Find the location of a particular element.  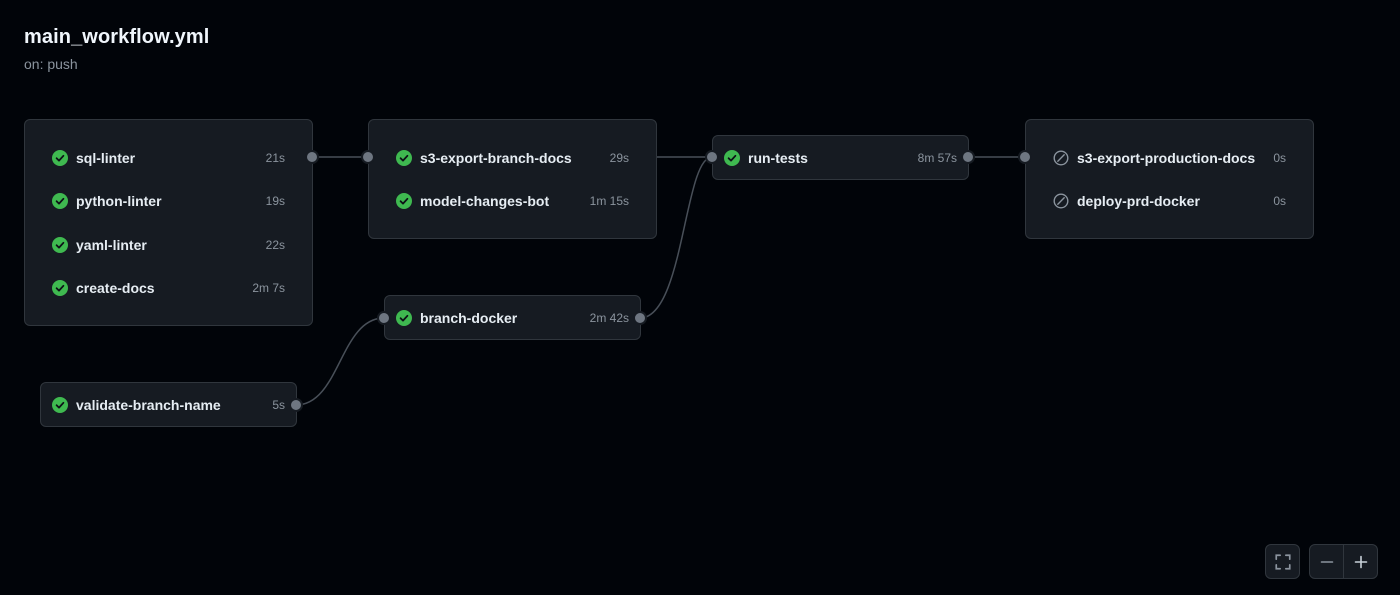

job-duration: 2m 7s is located at coordinates (268, 288).